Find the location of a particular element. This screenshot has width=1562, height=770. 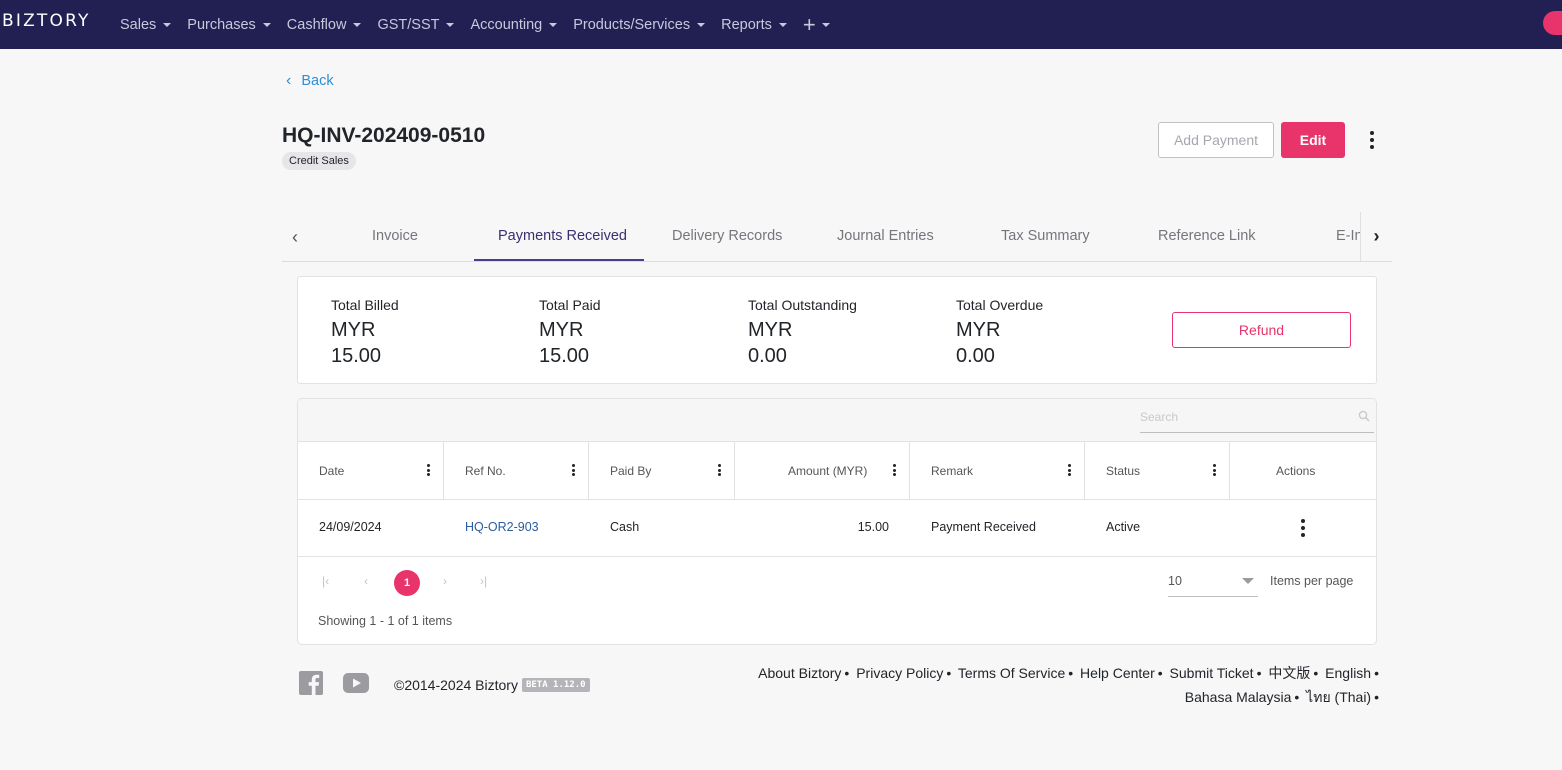

col-actions-label: Actions is located at coordinates (1296, 471).